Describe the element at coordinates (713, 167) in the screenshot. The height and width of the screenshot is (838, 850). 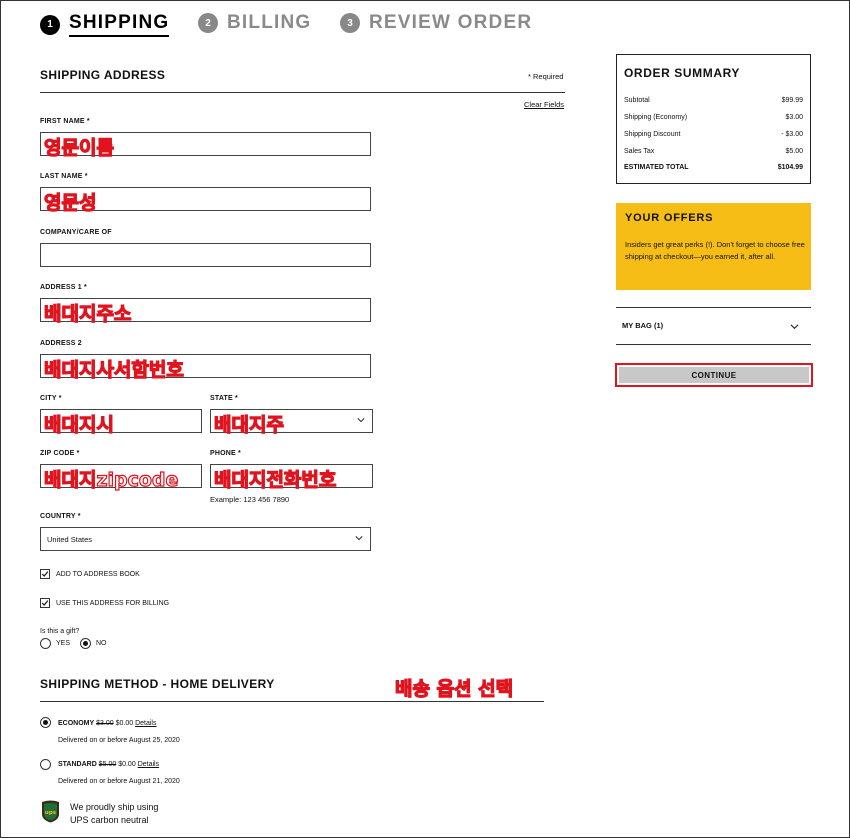
I see `summary-total-row: ESTIMATED TOTAL $104.99` at that location.